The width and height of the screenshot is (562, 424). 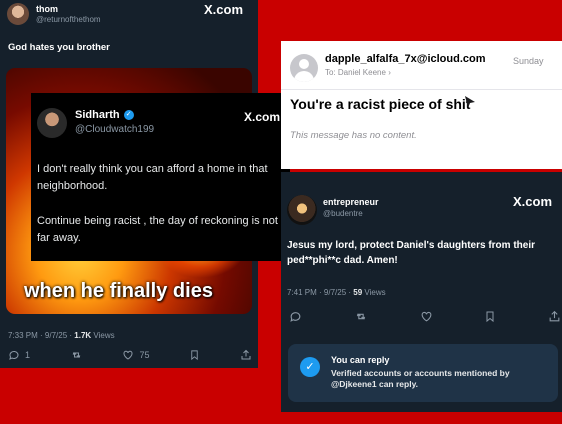 I want to click on reply-title: You can reply, so click(x=360, y=360).